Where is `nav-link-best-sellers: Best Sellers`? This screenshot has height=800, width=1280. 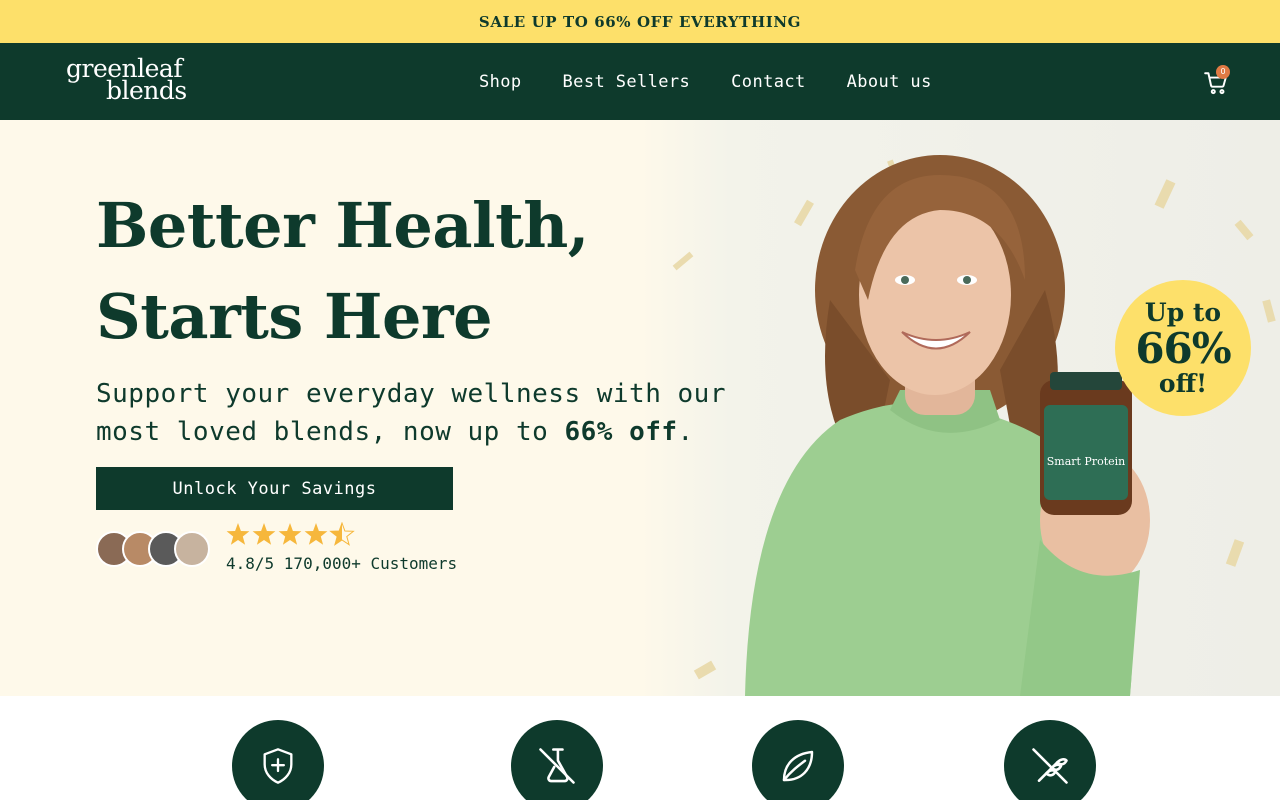
nav-link-best-sellers: Best Sellers is located at coordinates (627, 82).